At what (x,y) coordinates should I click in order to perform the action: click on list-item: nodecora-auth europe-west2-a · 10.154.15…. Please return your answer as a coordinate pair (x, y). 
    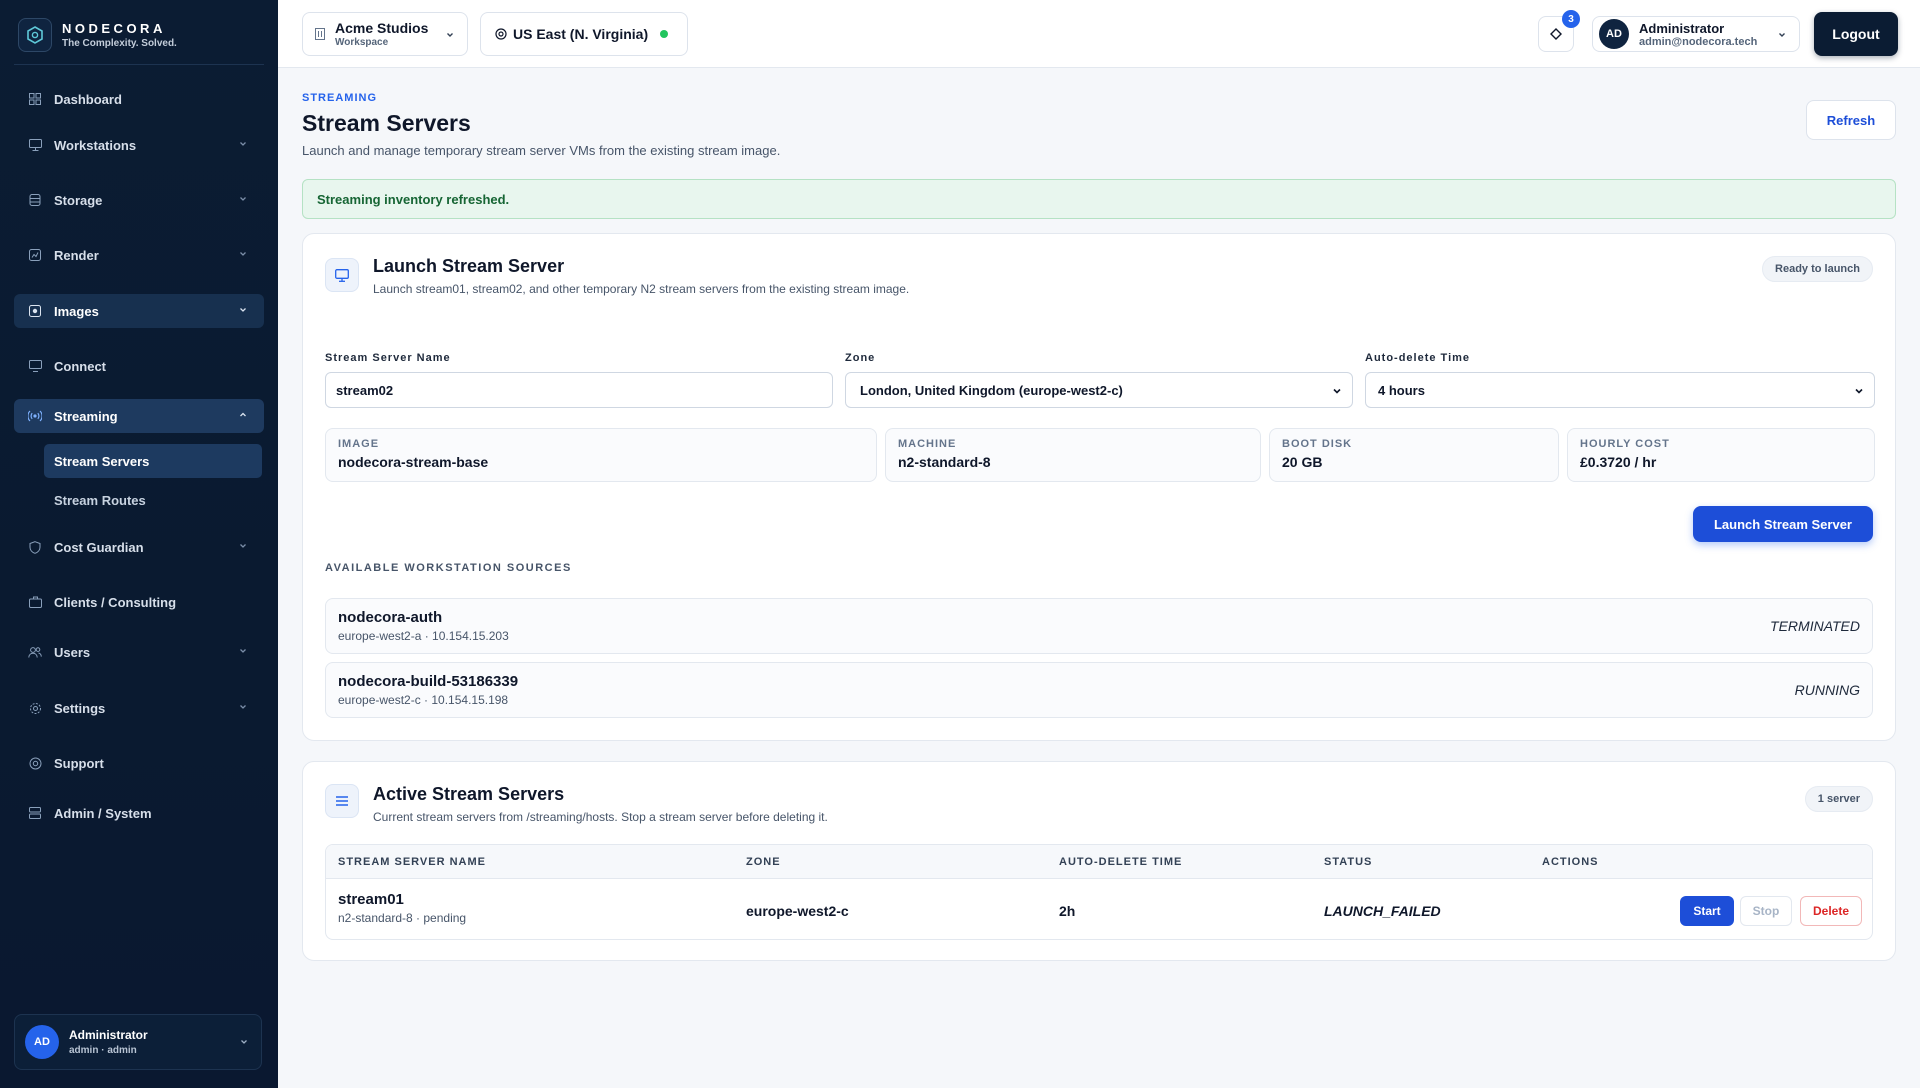
    Looking at the image, I should click on (1099, 626).